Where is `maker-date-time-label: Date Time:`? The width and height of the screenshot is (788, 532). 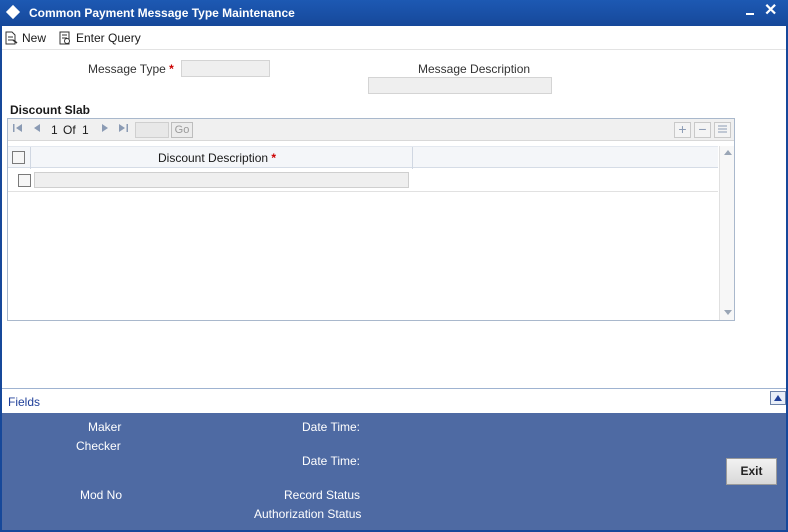 maker-date-time-label: Date Time: is located at coordinates (331, 427).